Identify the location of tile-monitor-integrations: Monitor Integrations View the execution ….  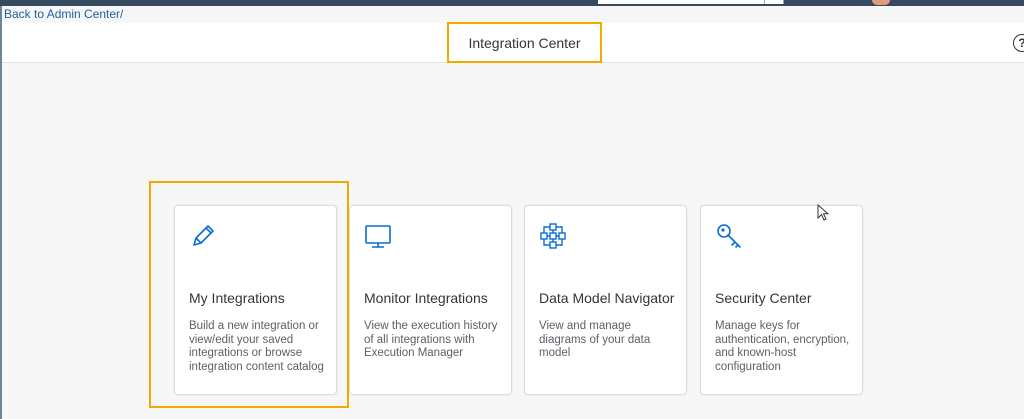
(430, 300).